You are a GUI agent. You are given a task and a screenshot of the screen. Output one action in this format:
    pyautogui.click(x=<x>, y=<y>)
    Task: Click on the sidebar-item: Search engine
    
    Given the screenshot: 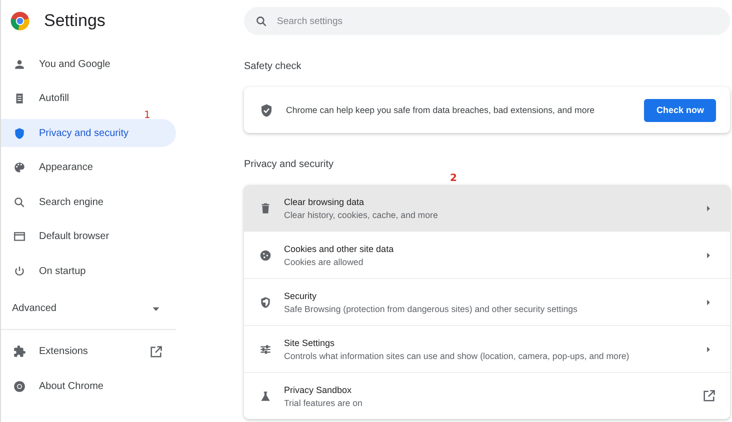 What is the action you would take?
    pyautogui.click(x=88, y=202)
    